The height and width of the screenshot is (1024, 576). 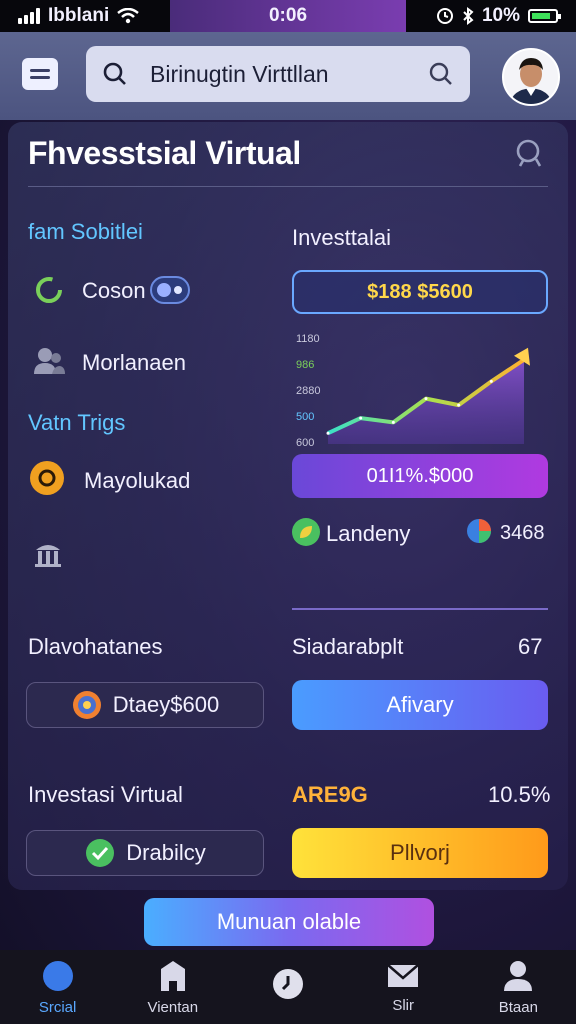 What do you see at coordinates (348, 646) in the screenshot?
I see `row-label: Siadarabplt` at bounding box center [348, 646].